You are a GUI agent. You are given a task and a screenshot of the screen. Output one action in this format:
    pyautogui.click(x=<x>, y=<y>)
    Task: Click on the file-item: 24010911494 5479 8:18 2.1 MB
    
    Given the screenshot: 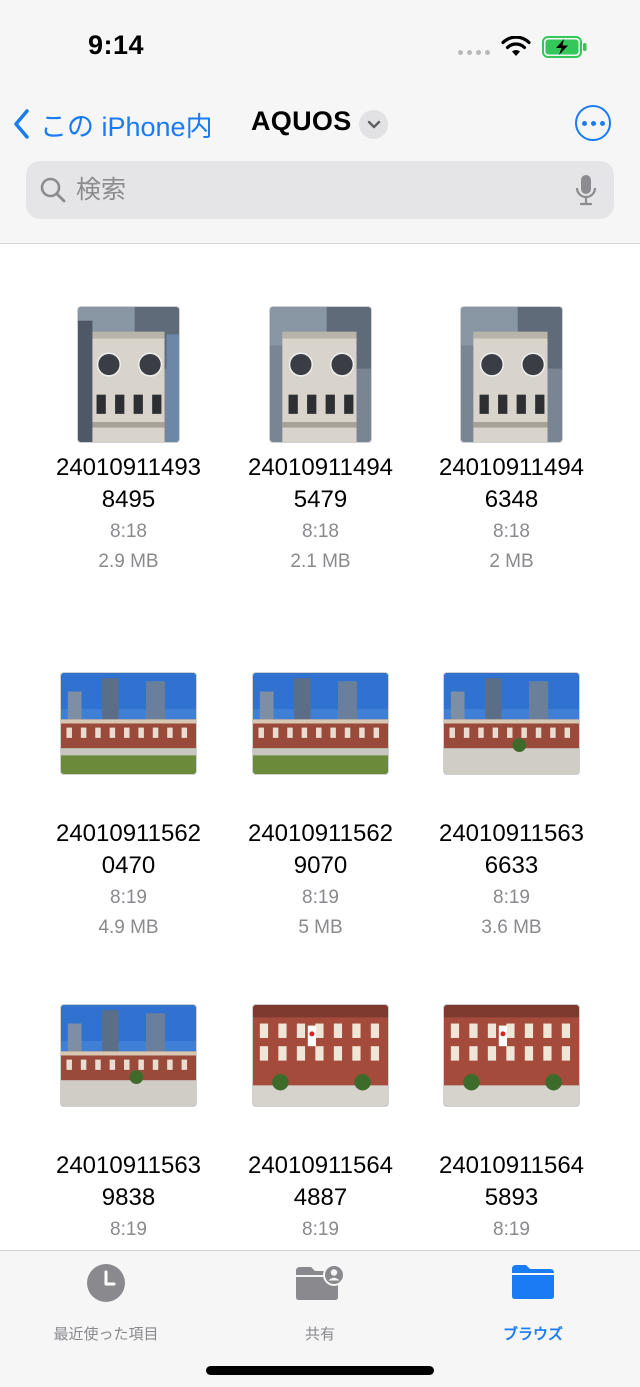 What is the action you would take?
    pyautogui.click(x=320, y=414)
    